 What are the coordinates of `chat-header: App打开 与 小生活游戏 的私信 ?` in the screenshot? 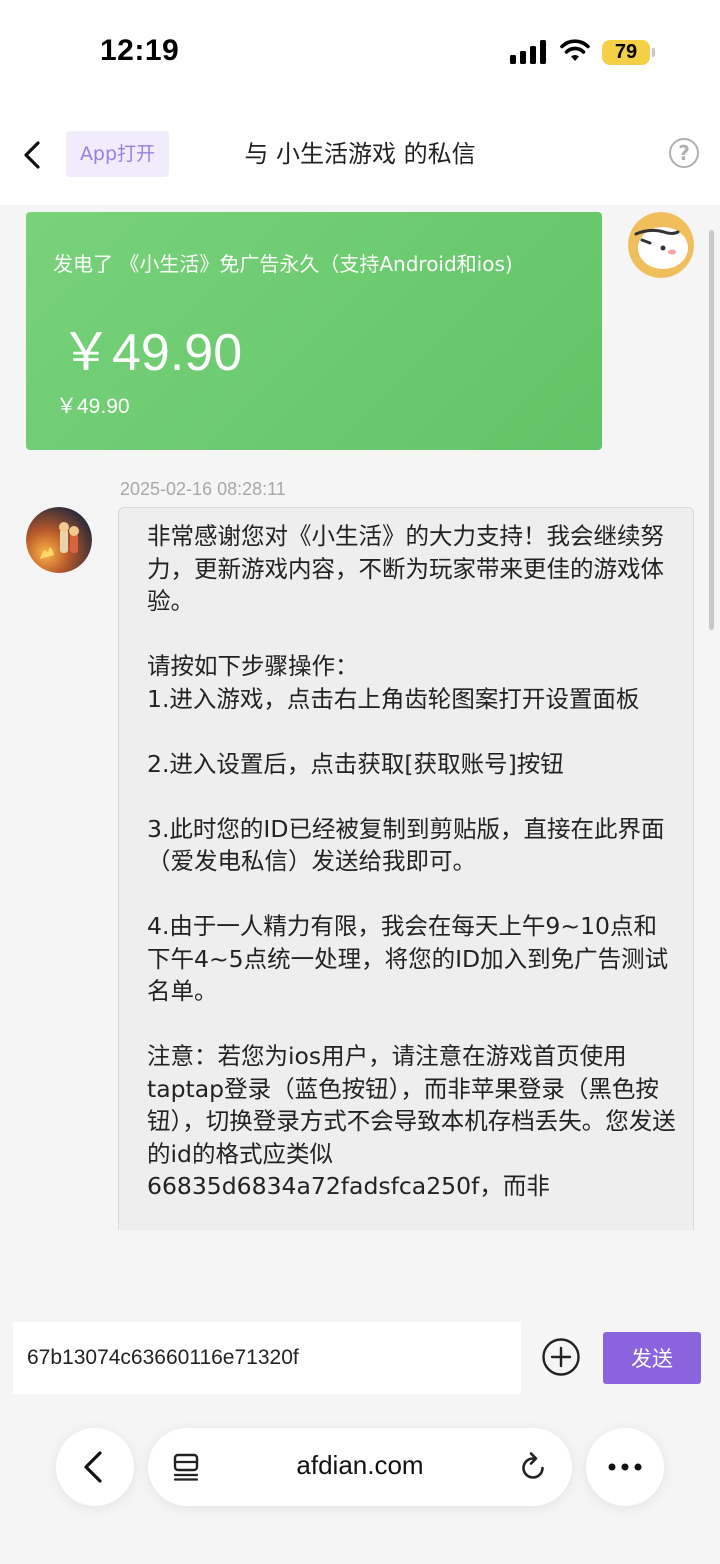 It's located at (360, 155).